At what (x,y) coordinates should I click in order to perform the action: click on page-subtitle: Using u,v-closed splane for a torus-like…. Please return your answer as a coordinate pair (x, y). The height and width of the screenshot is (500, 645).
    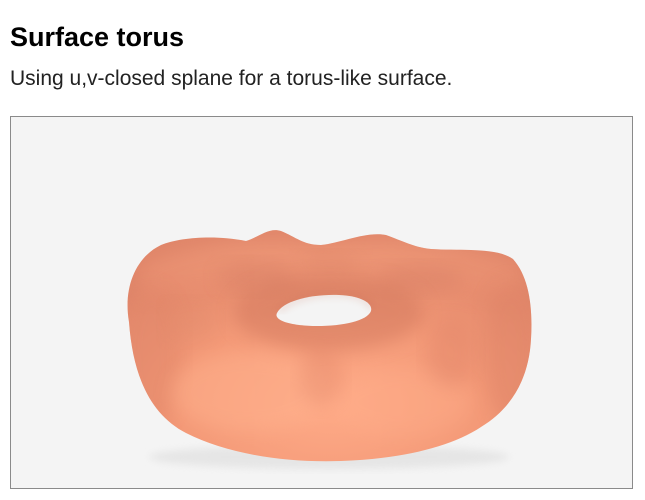
    Looking at the image, I should click on (231, 78).